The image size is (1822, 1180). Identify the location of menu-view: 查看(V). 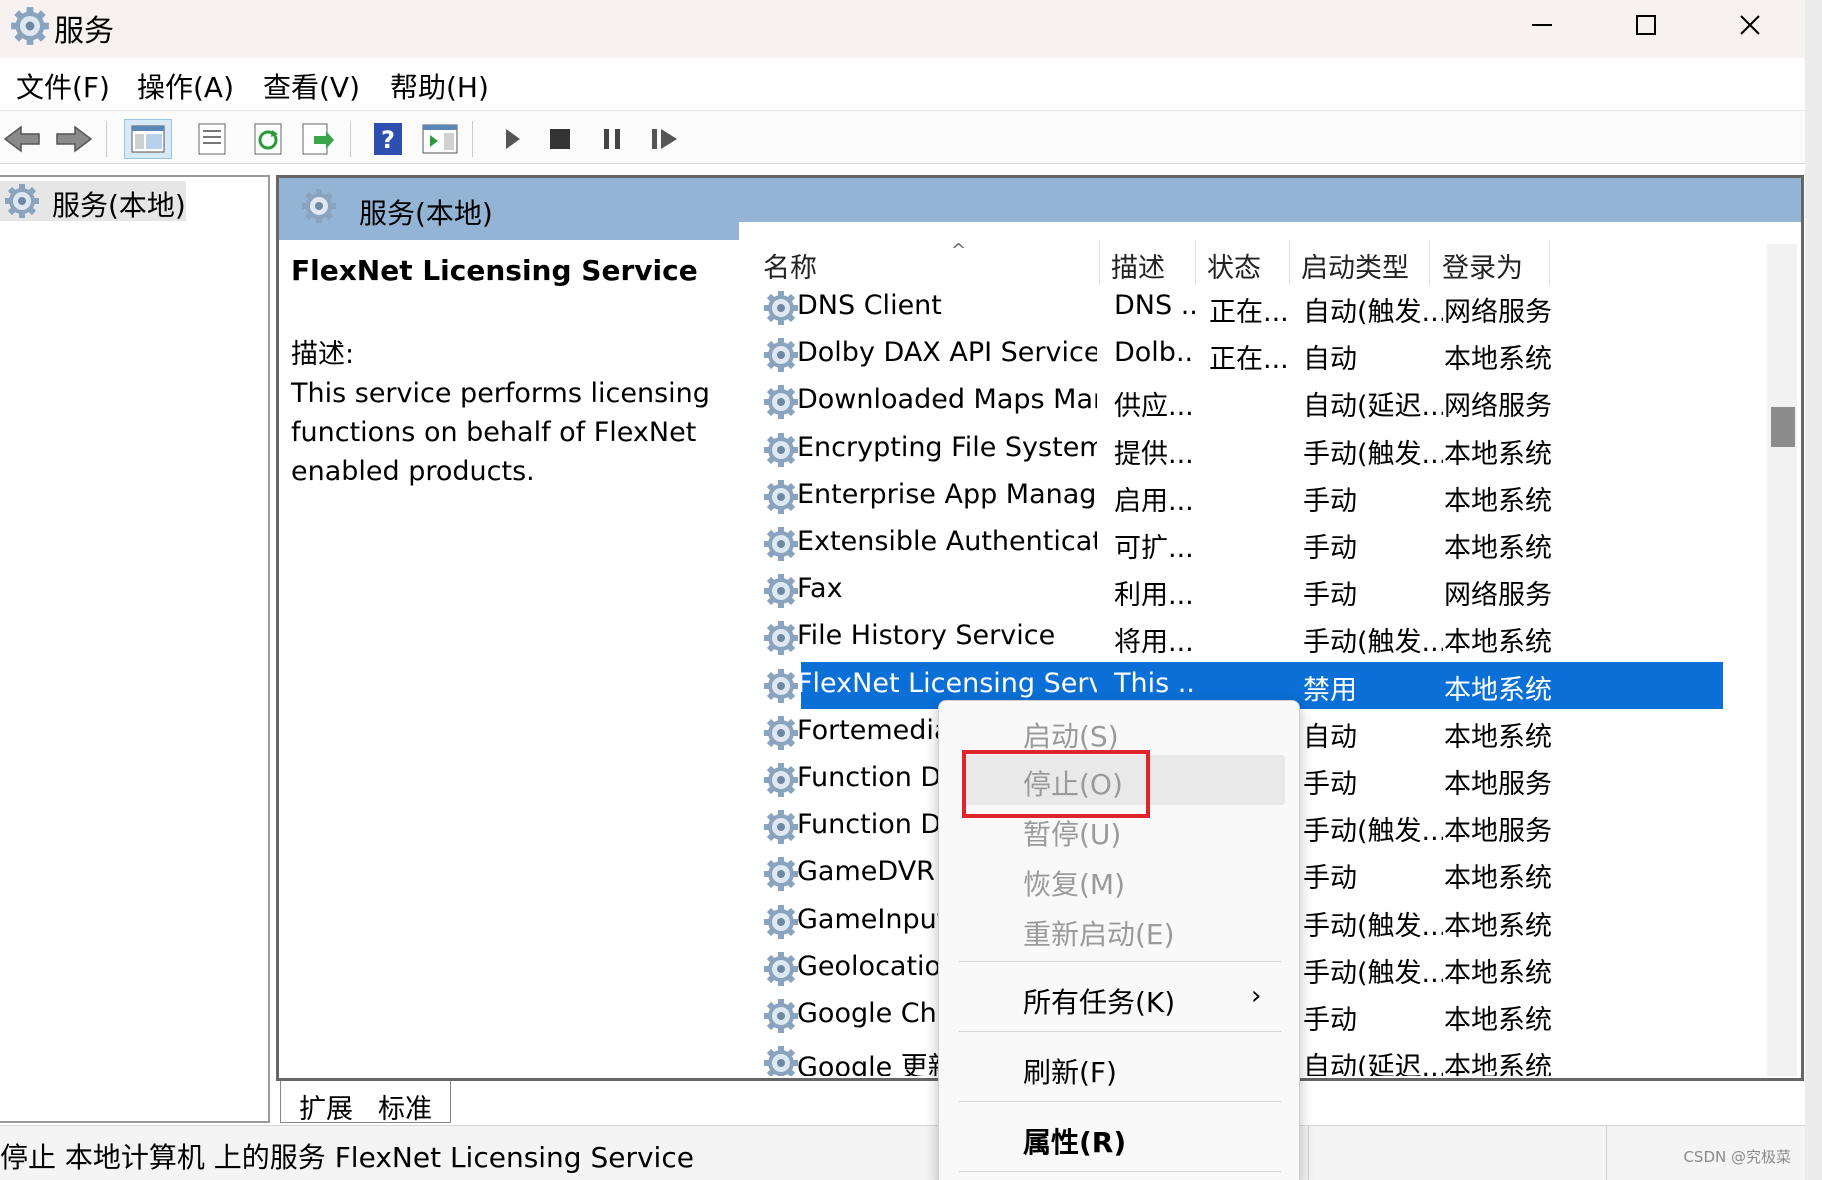
(311, 86).